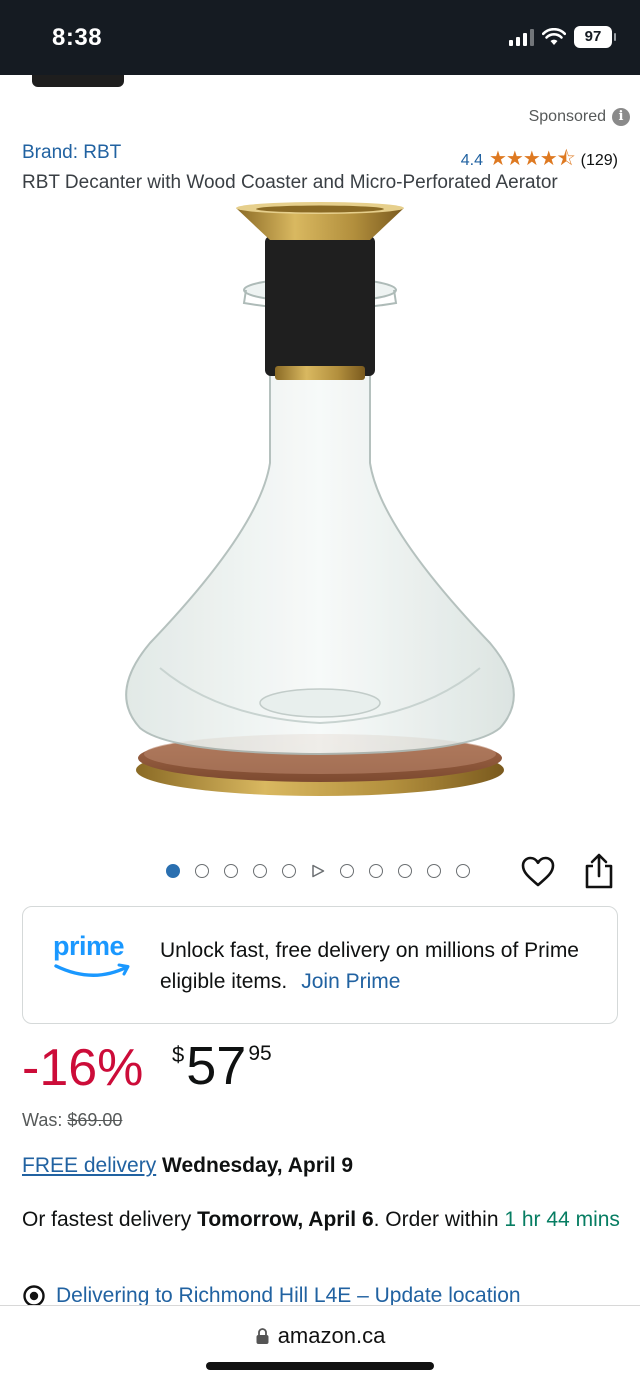  What do you see at coordinates (260, 1053) in the screenshot?
I see `price-fraction: 95` at bounding box center [260, 1053].